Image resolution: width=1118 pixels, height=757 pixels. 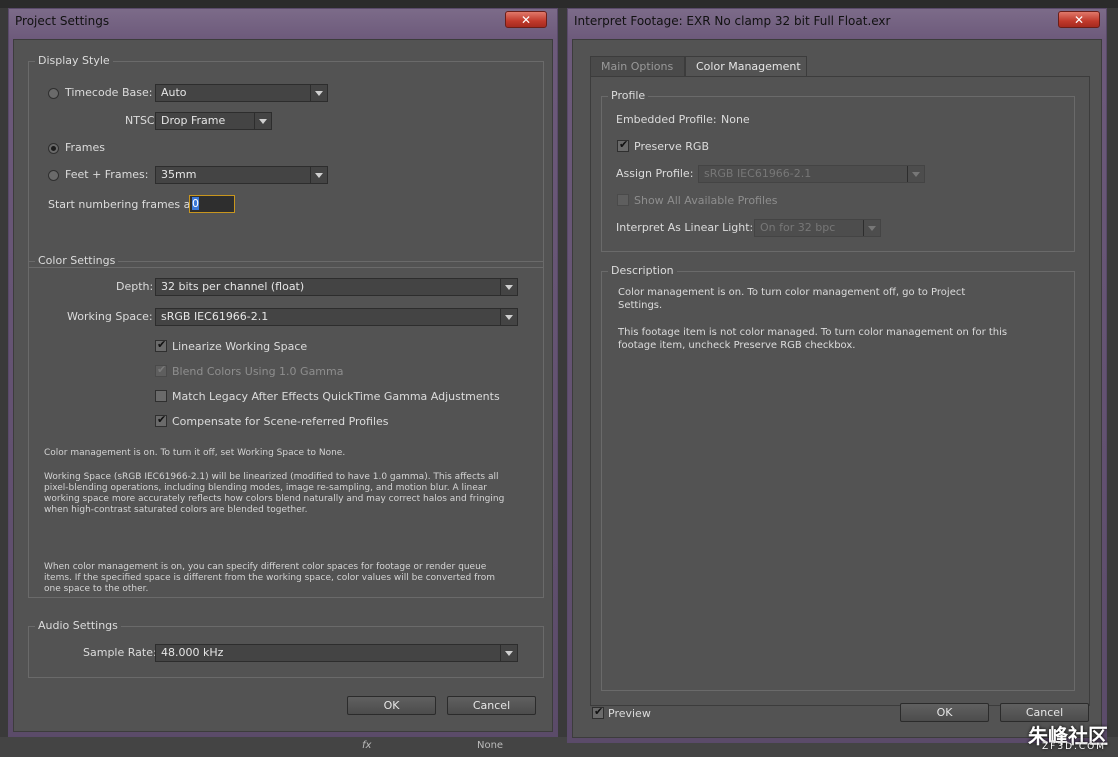 I want to click on match-legacy-checkbox, so click(x=161, y=396).